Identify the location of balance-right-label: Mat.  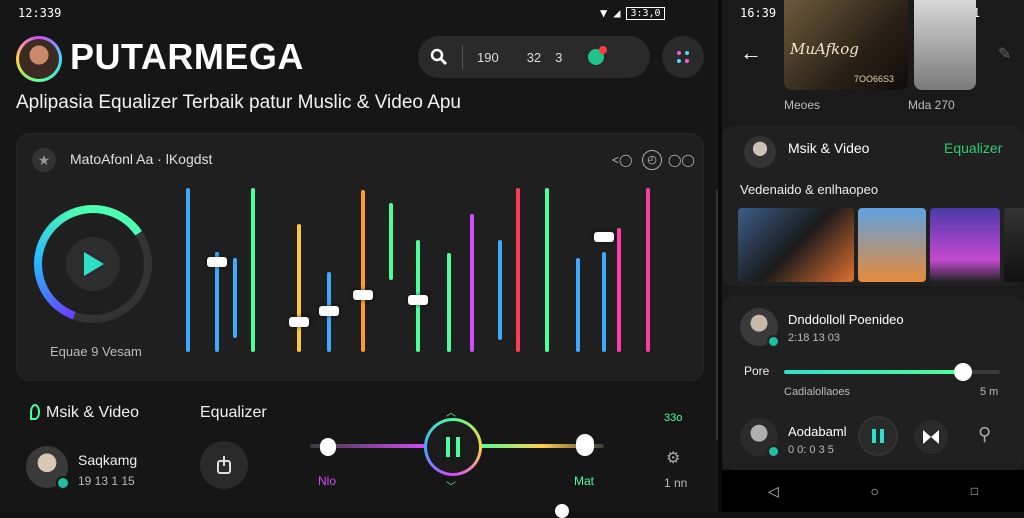
(584, 481).